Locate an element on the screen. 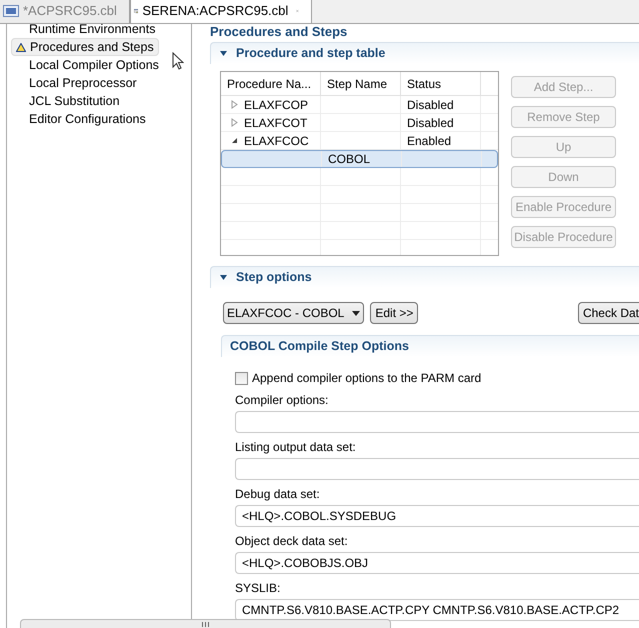 This screenshot has width=639, height=628. table-row: ELAXFCOP Disabled is located at coordinates (359, 105).